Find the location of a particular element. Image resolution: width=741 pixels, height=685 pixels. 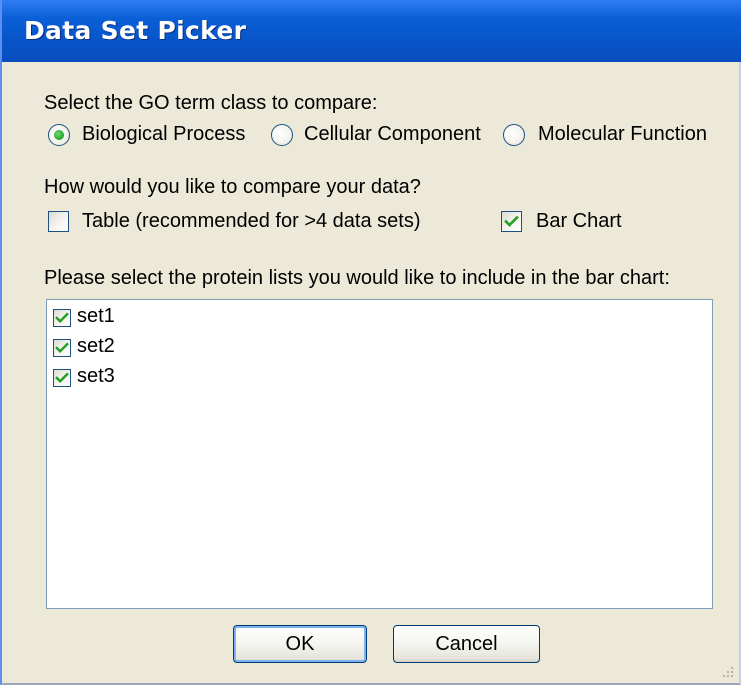

set3-label: set3 is located at coordinates (96, 376).